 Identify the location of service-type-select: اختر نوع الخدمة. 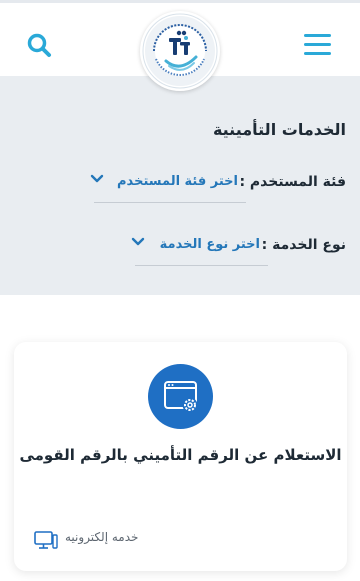
(199, 248).